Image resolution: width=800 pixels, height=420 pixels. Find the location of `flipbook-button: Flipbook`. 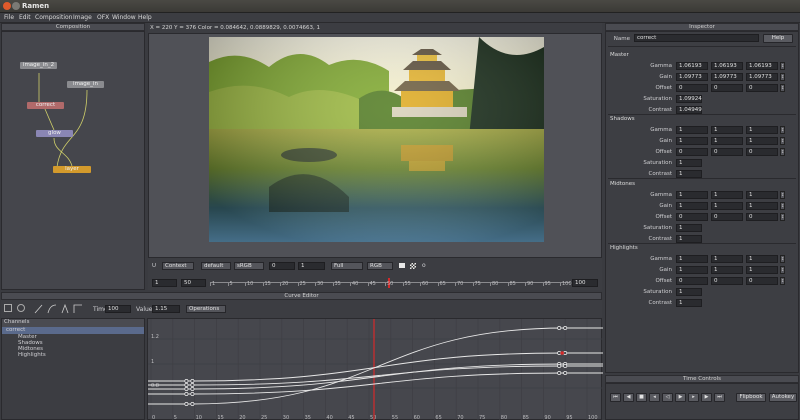

flipbook-button: Flipbook is located at coordinates (751, 397).